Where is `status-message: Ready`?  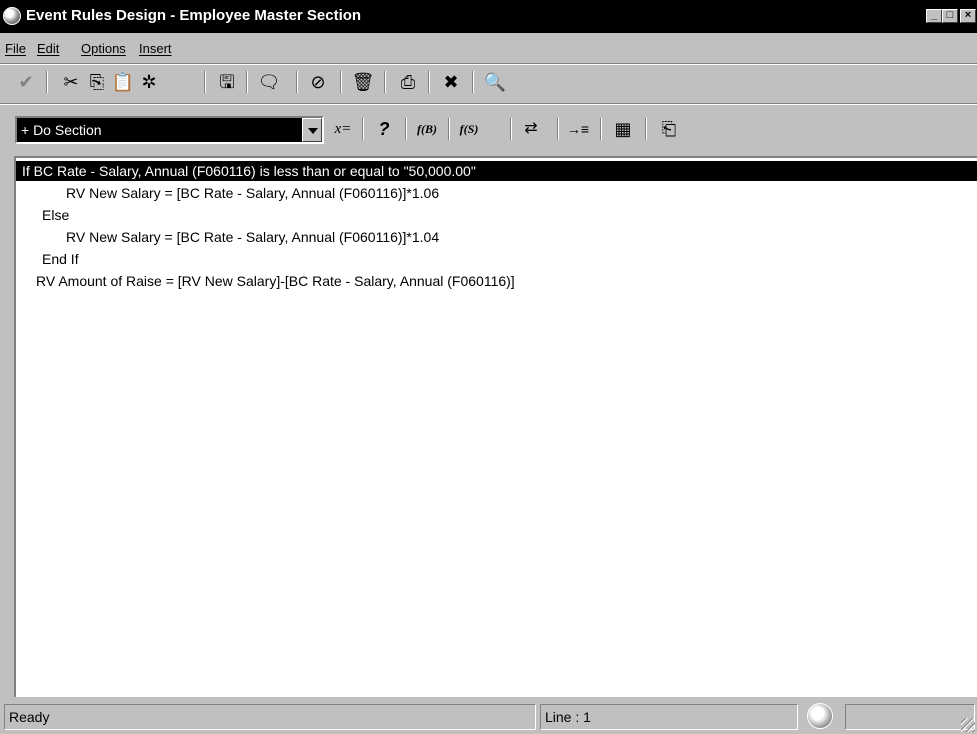 status-message: Ready is located at coordinates (270, 717).